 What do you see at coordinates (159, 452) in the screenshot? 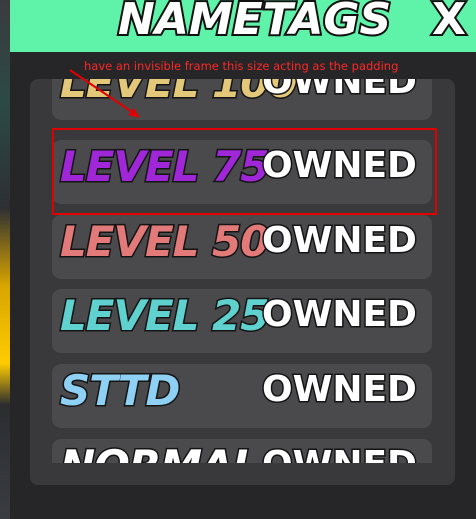
I see `nametag-name: NORMAL` at bounding box center [159, 452].